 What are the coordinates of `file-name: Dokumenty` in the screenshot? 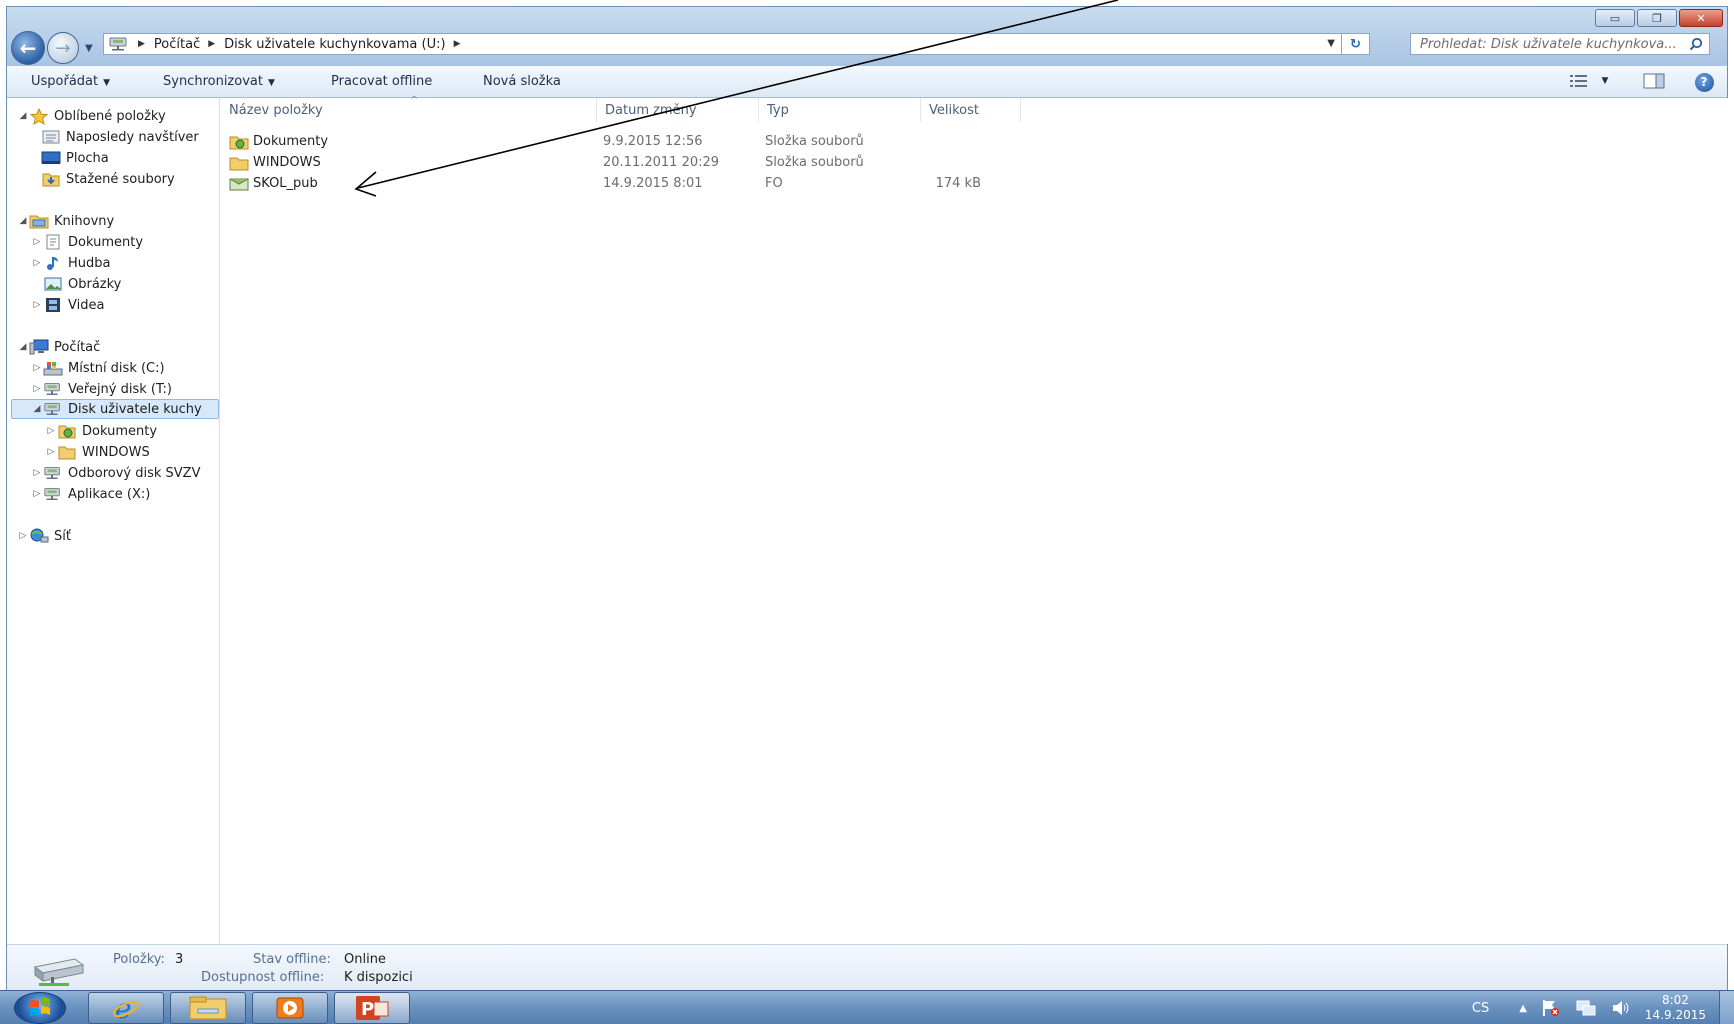 It's located at (291, 141).